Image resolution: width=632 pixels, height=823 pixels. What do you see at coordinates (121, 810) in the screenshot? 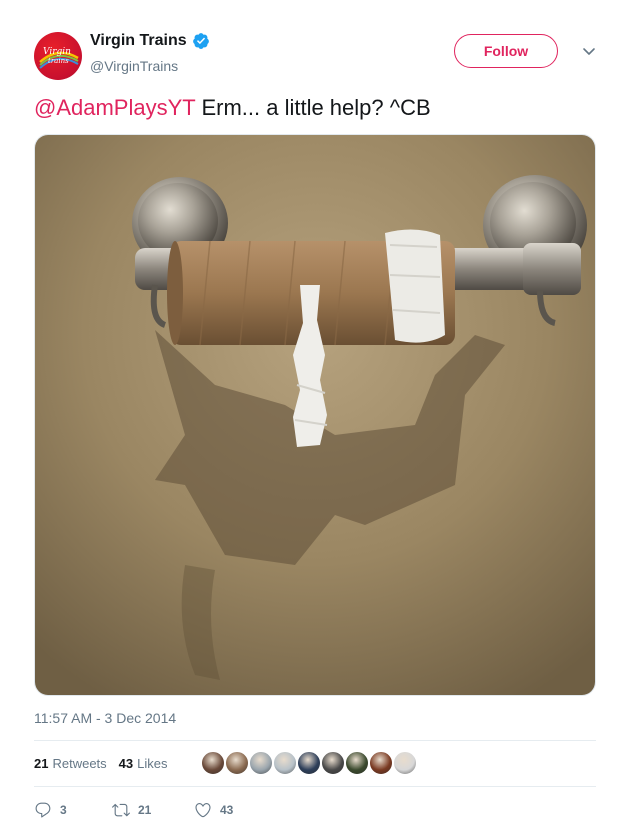
I see `retweet-icon` at bounding box center [121, 810].